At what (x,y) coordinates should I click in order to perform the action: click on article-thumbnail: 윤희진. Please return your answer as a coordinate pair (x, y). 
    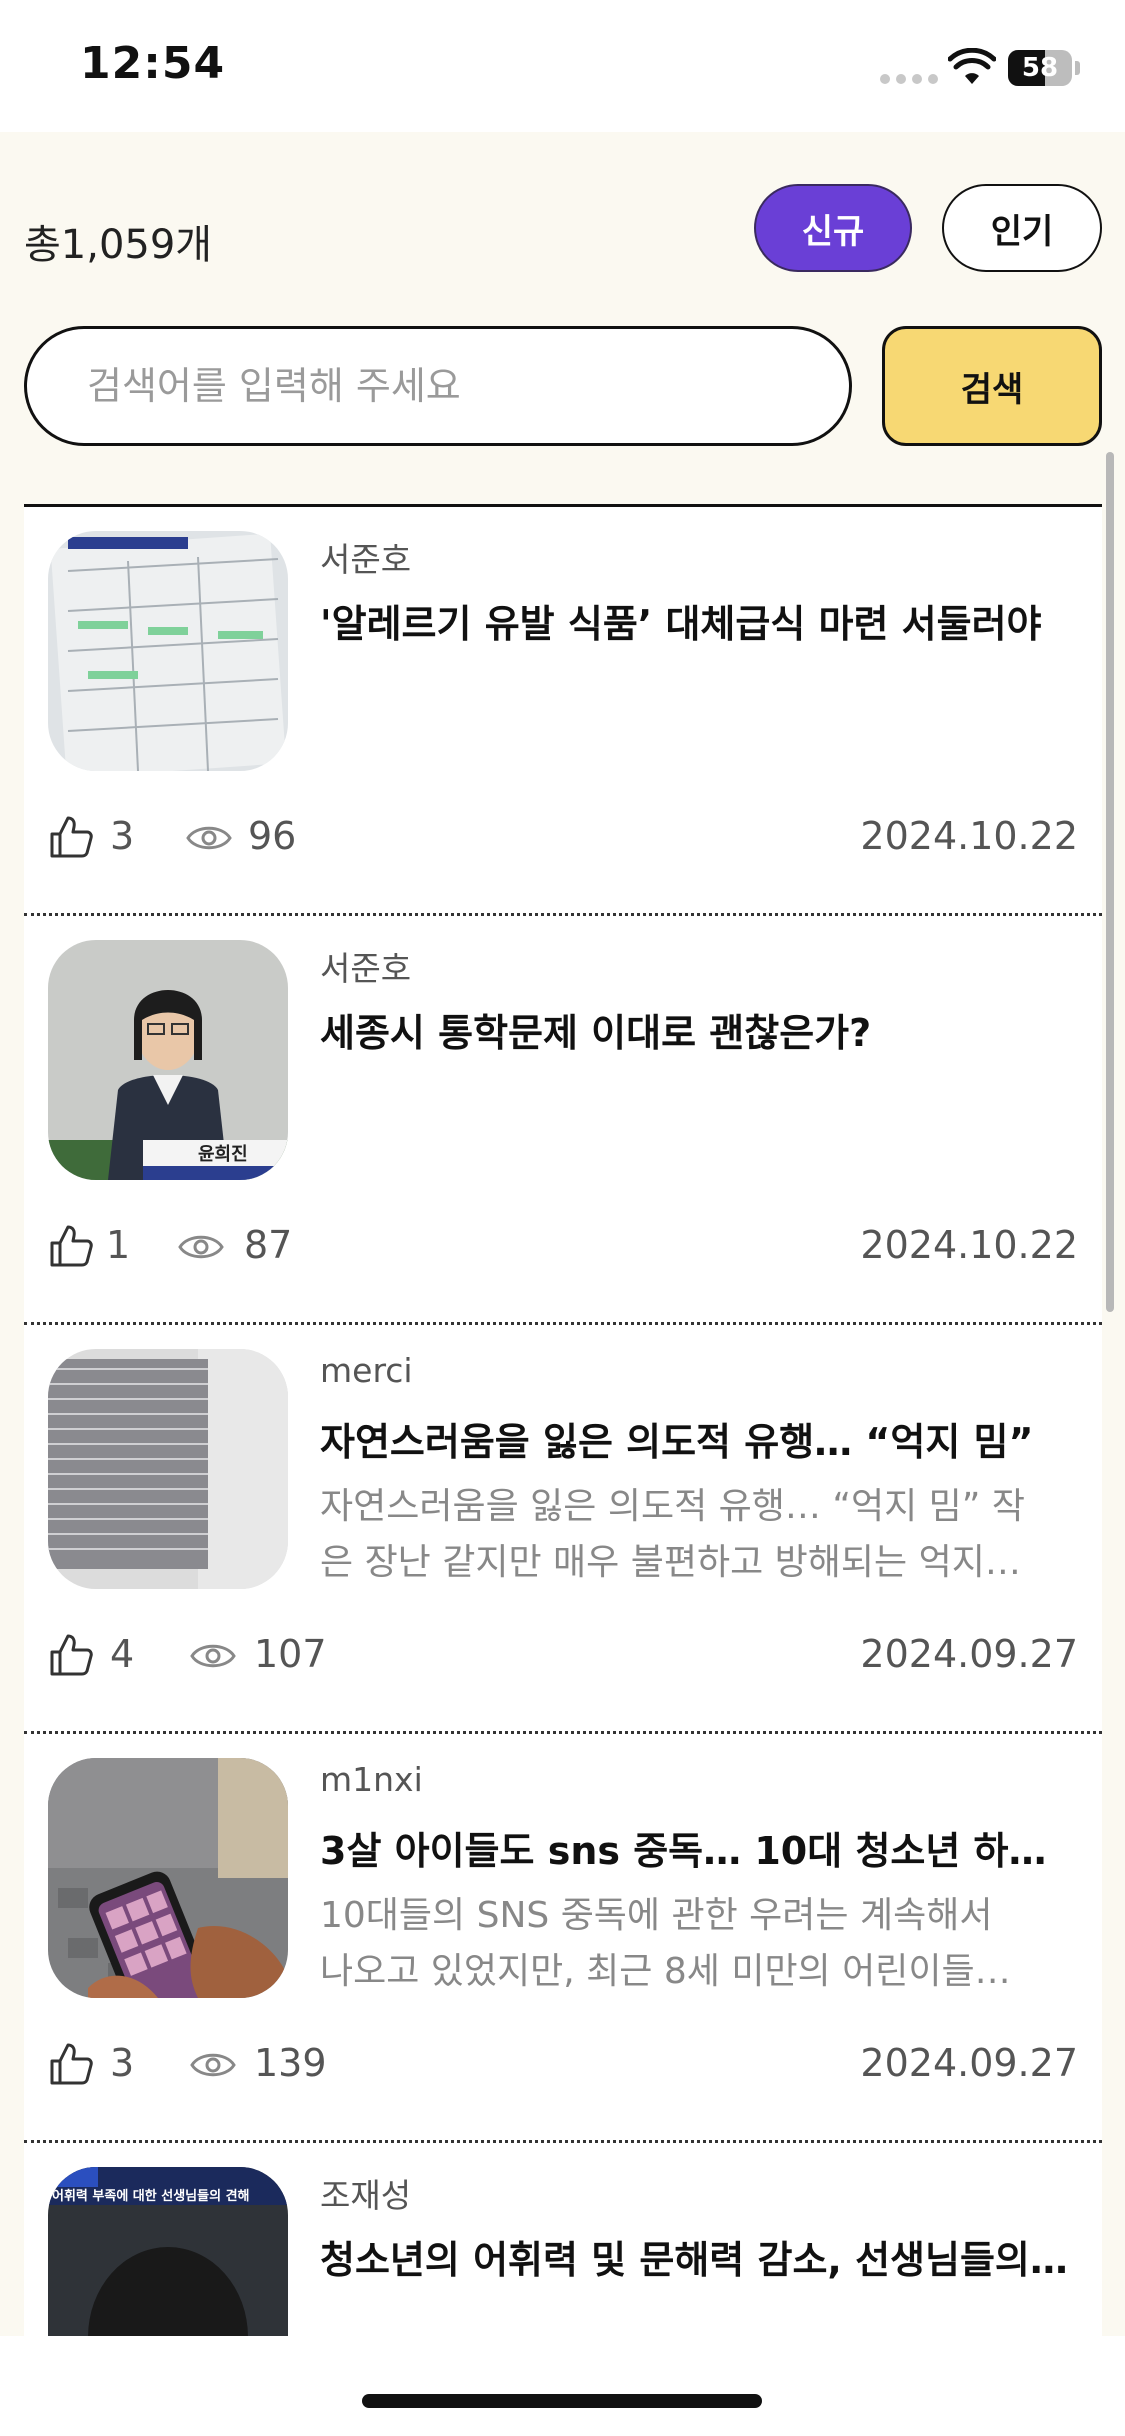
    Looking at the image, I should click on (168, 1060).